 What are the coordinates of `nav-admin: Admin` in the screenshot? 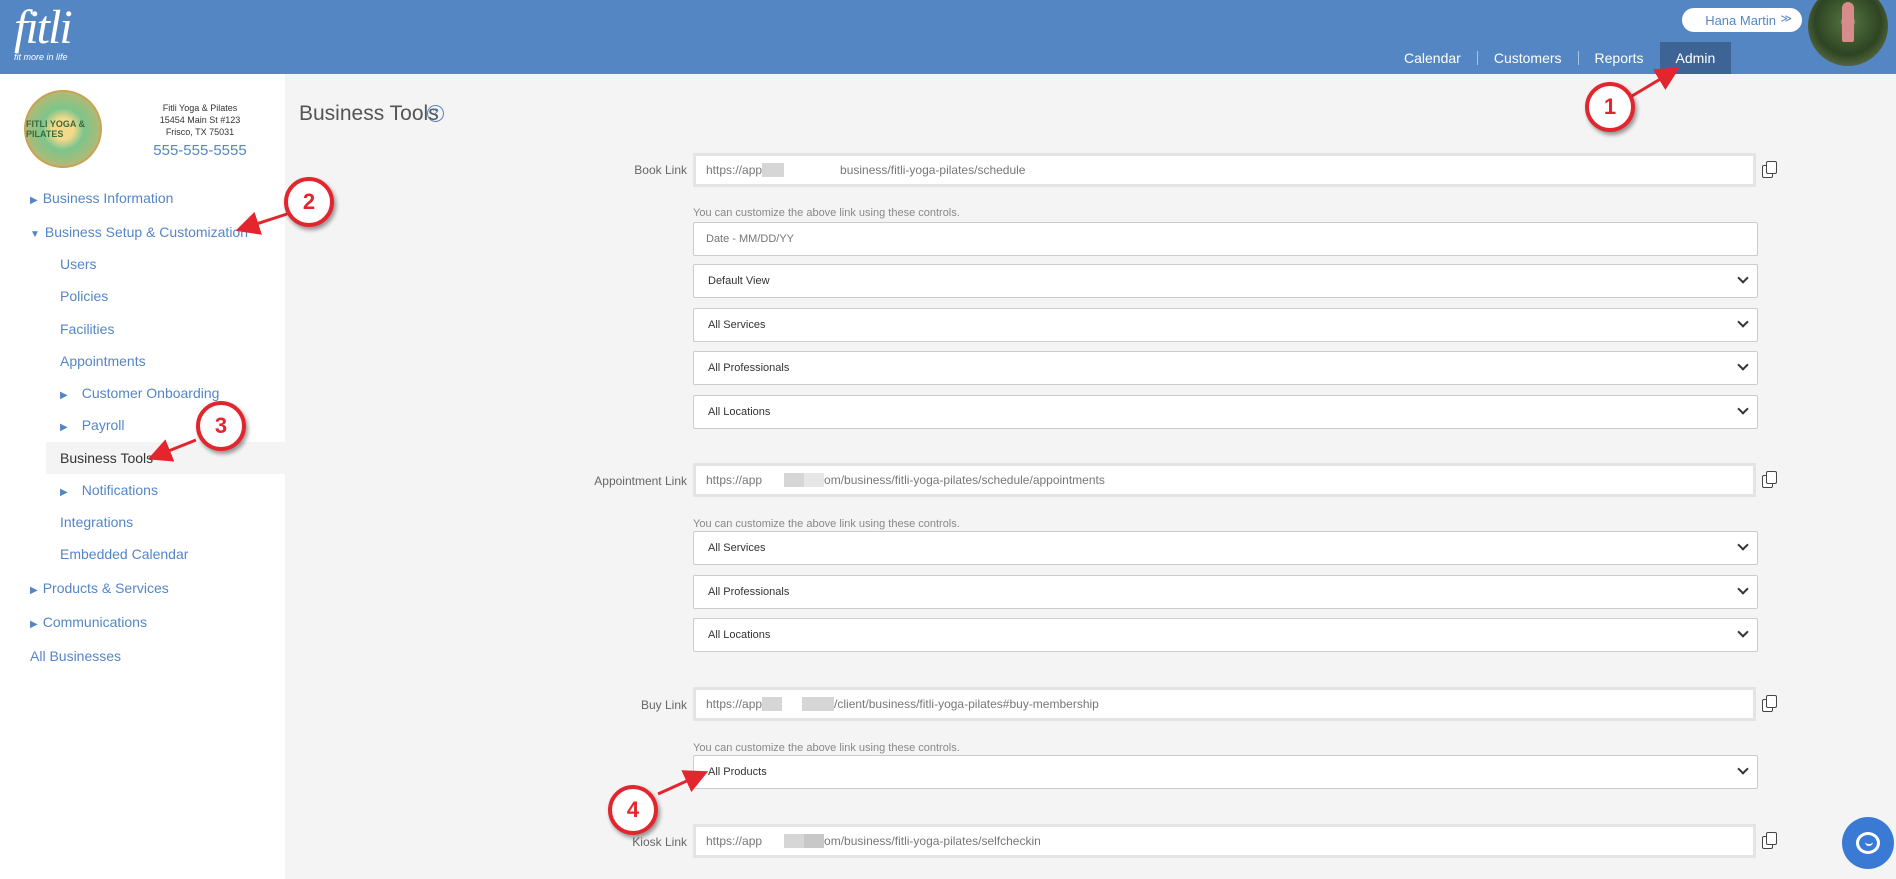 It's located at (1695, 58).